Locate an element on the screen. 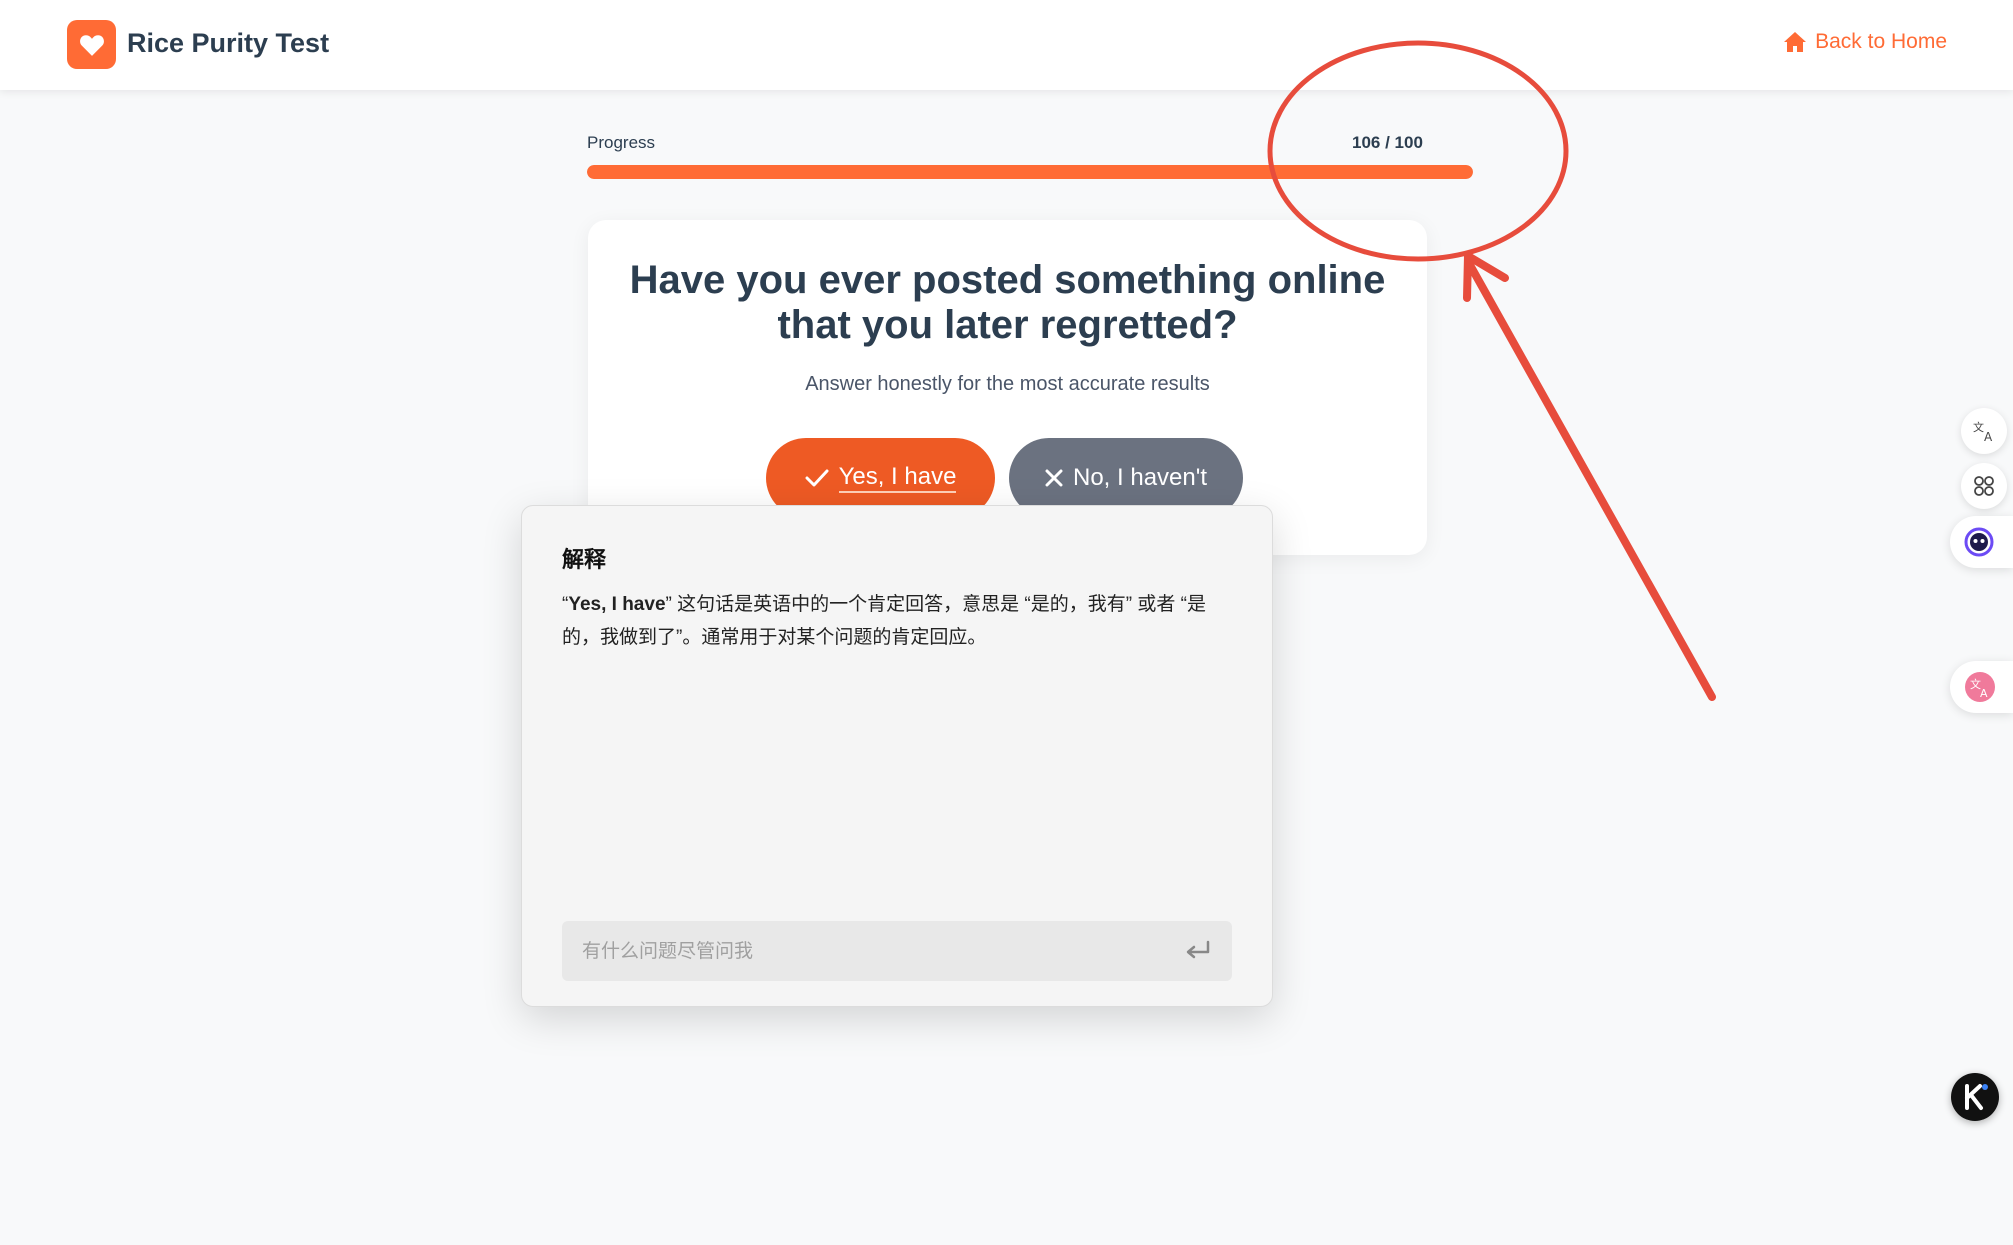  back-to-home-label: Back to Home is located at coordinates (1881, 41).